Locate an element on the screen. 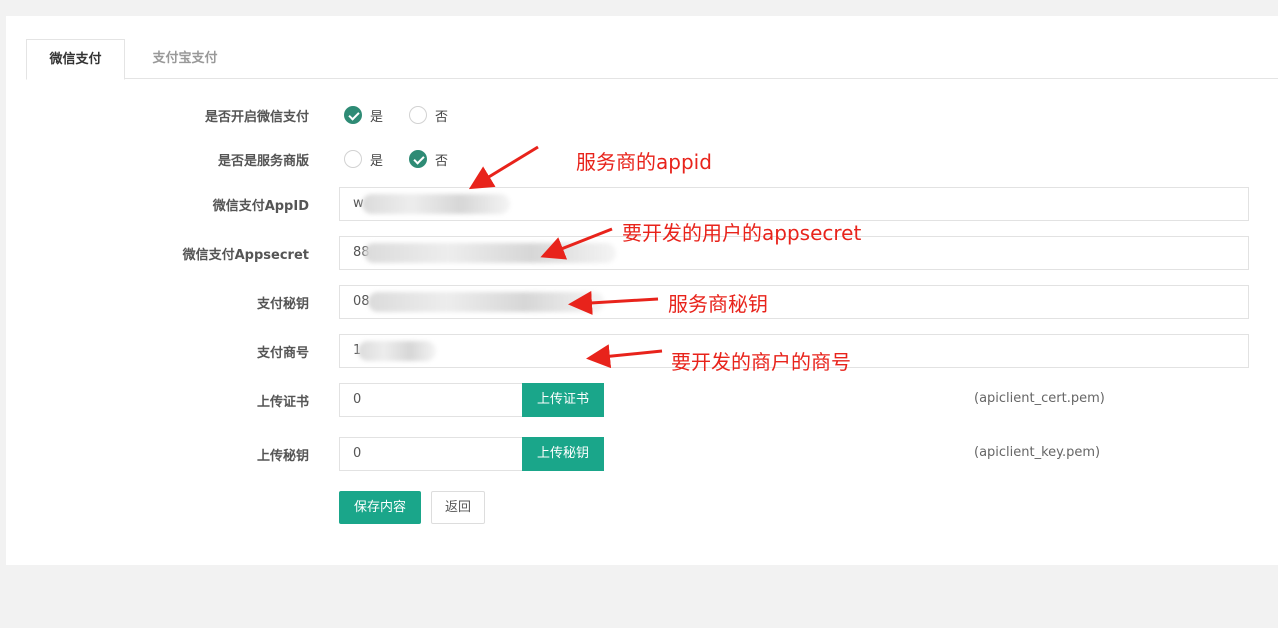 This screenshot has width=1278, height=628. annotation-arrows is located at coordinates (565, 257).